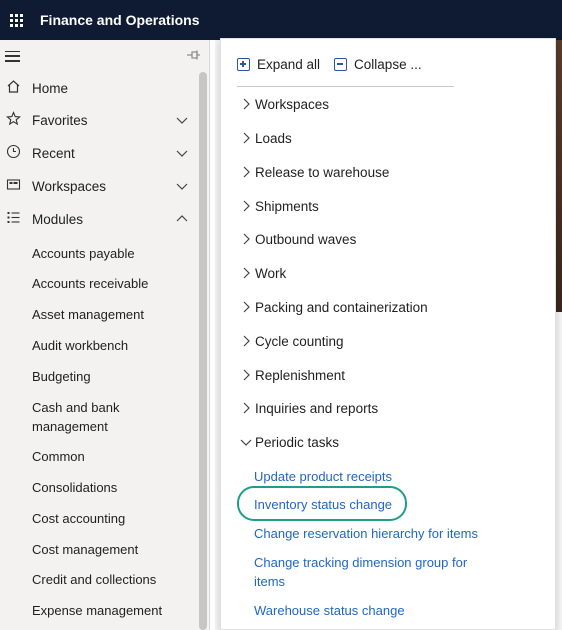 Image resolution: width=562 pixels, height=630 pixels. What do you see at coordinates (243, 64) in the screenshot?
I see `expand-all-icon` at bounding box center [243, 64].